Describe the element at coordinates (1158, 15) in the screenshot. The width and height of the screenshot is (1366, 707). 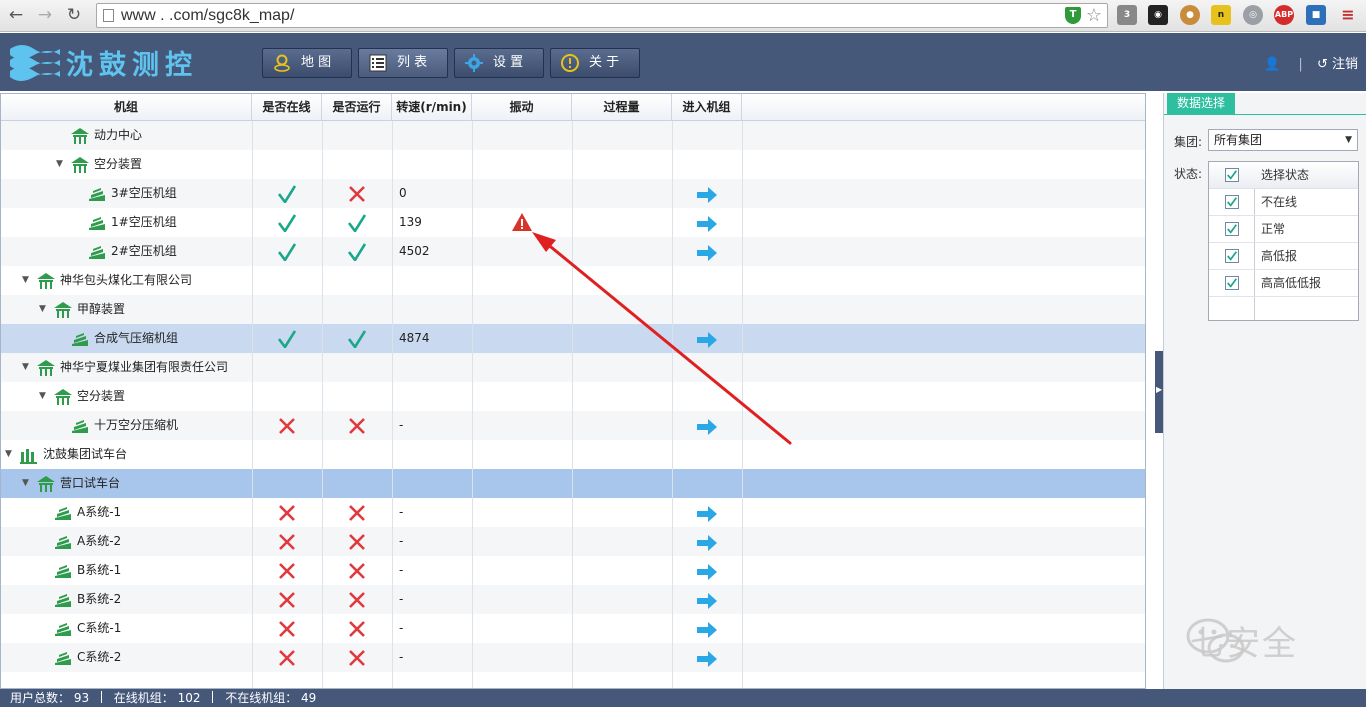
I see `mask-extension-icon: ◉` at that location.